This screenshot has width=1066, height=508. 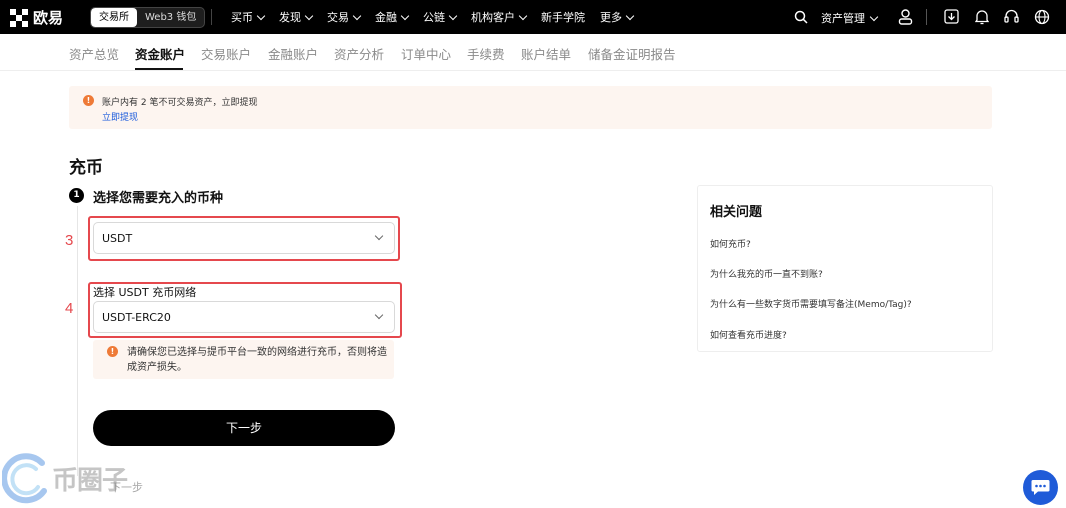 What do you see at coordinates (493, 17) in the screenshot?
I see `menu-label: 机构客户` at bounding box center [493, 17].